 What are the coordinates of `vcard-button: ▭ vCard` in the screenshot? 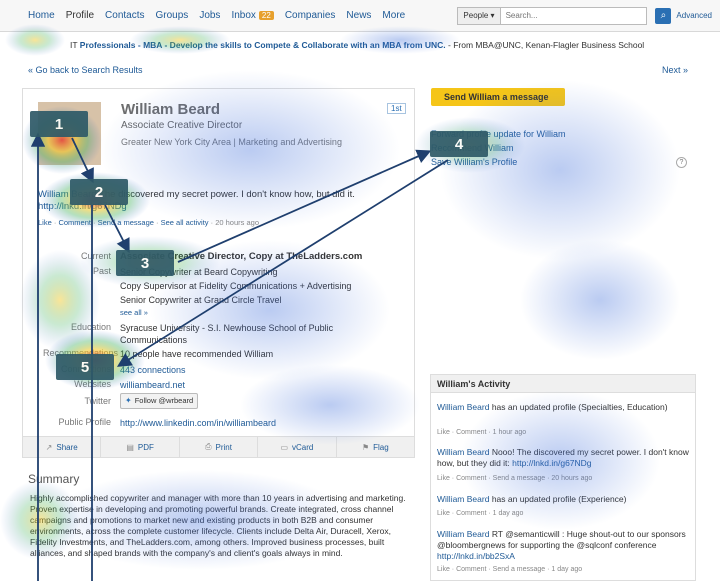 It's located at (297, 447).